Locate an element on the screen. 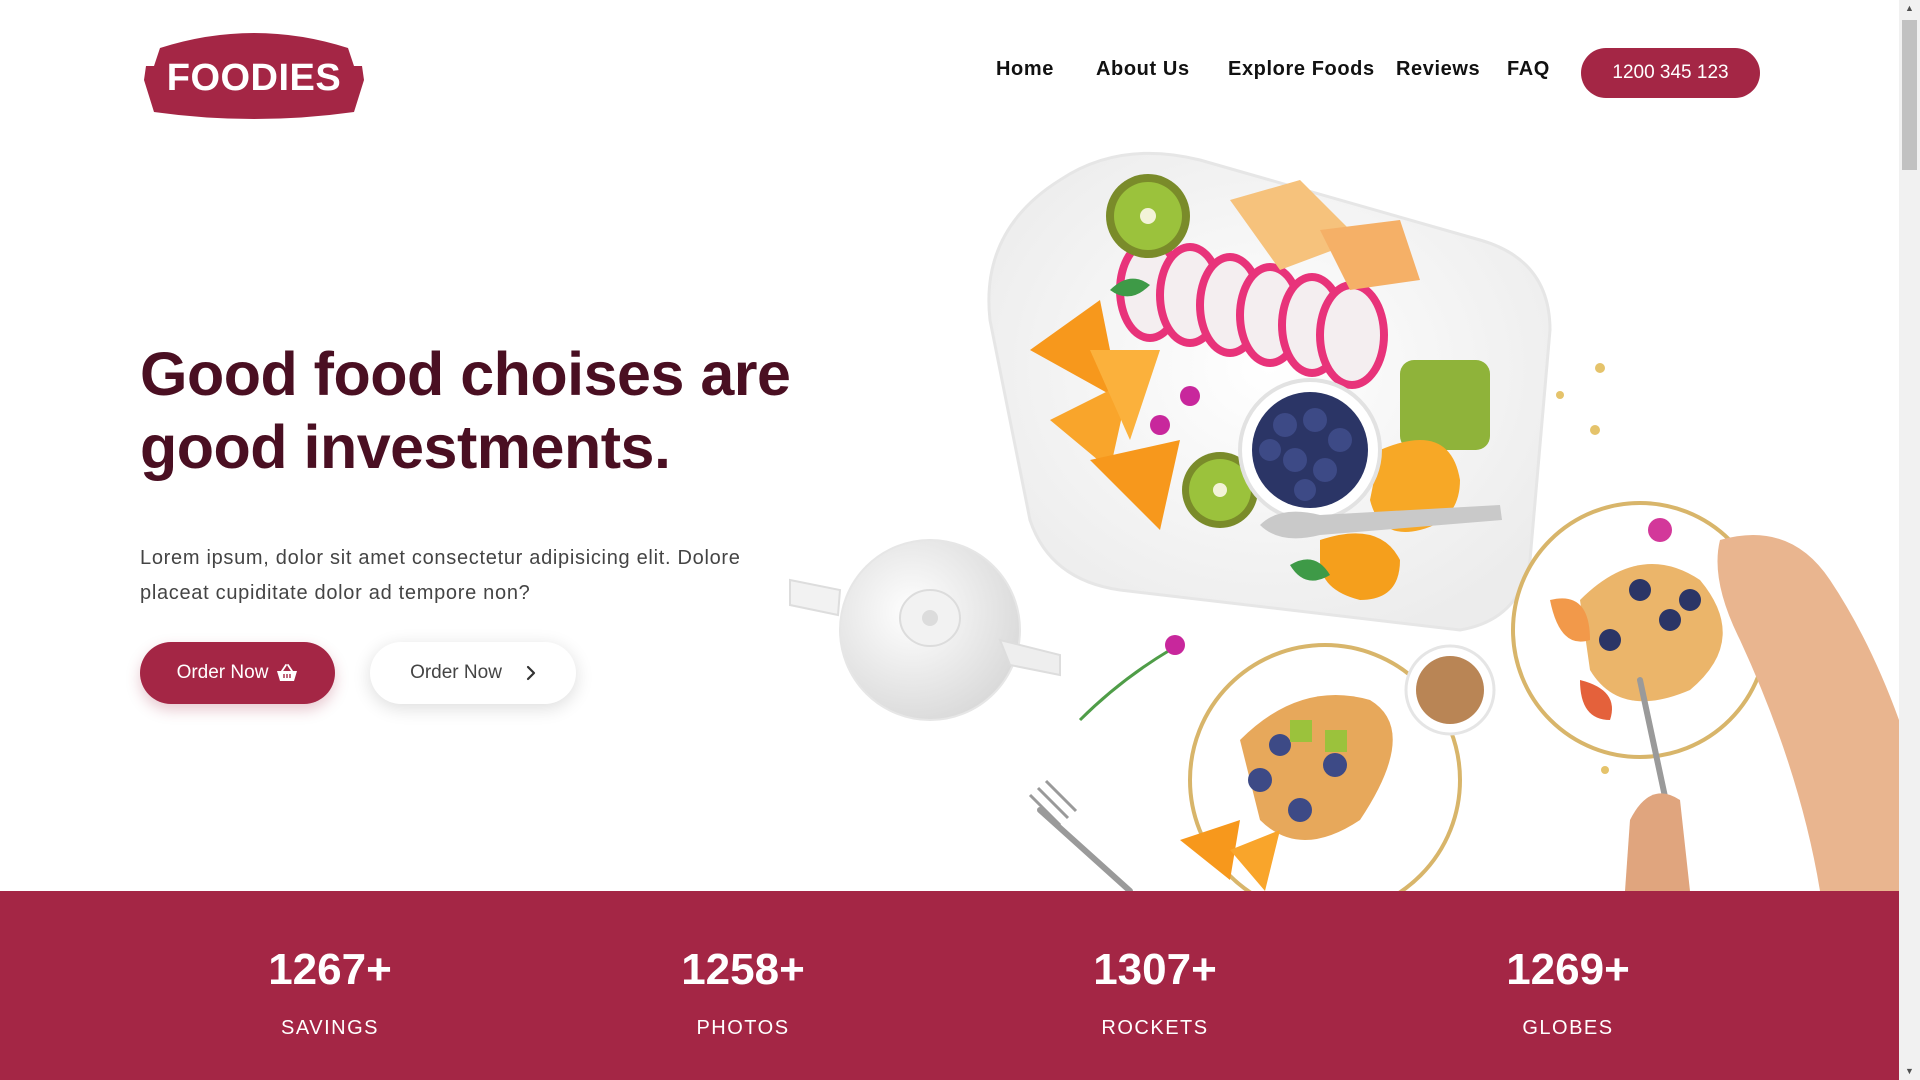  nav-explore-foods: Explore Foods is located at coordinates (1301, 69).